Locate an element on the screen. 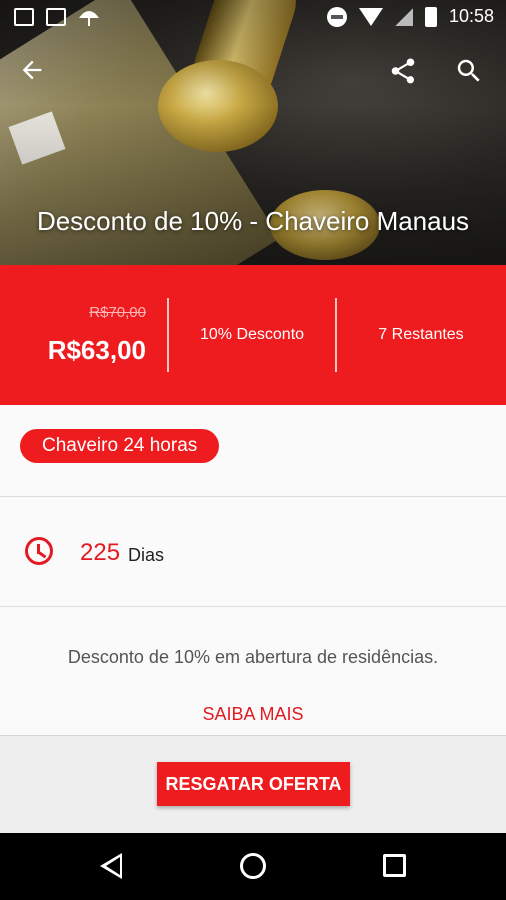 The height and width of the screenshot is (900, 506). validity-section: 225 Dias is located at coordinates (253, 552).